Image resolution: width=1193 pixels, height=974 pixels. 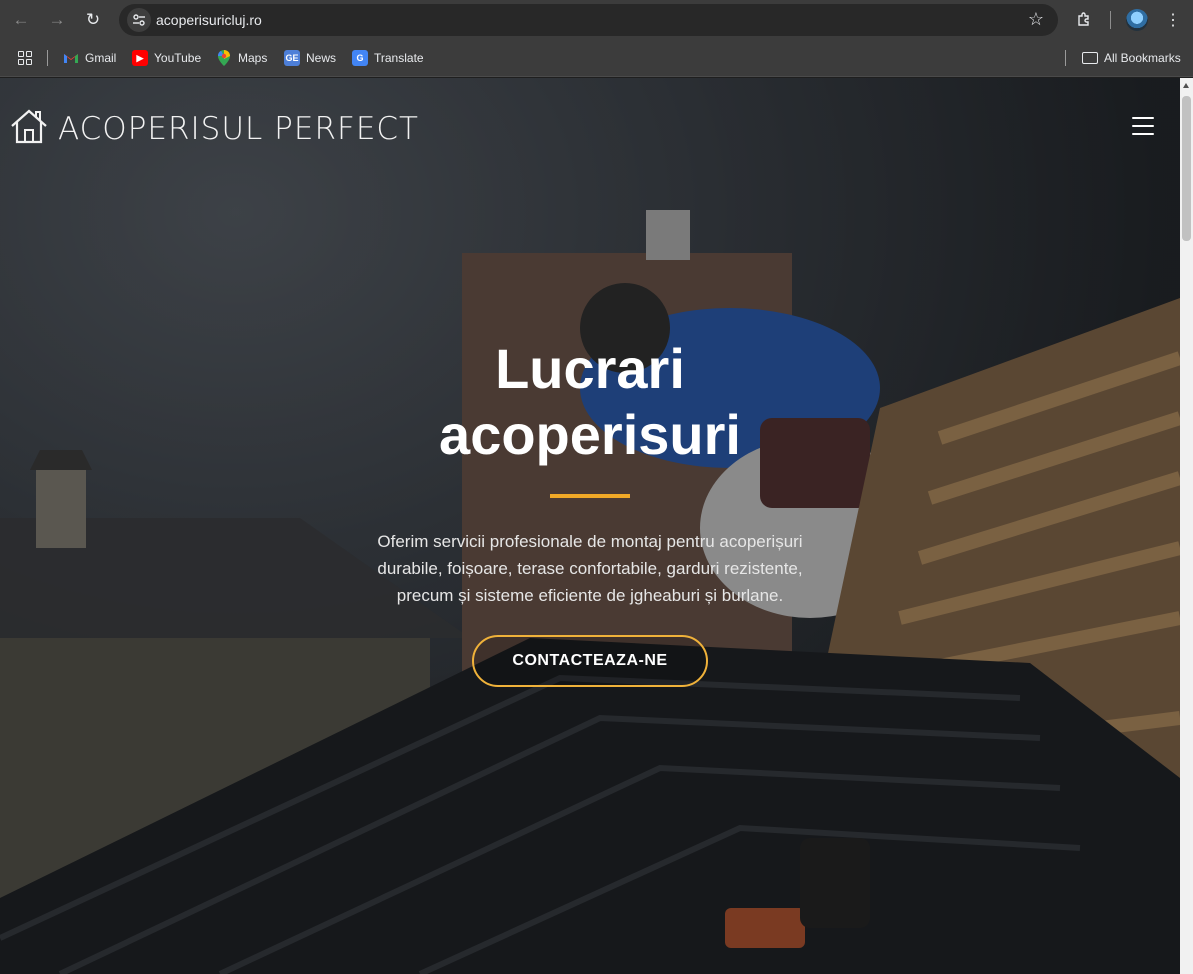 What do you see at coordinates (590, 661) in the screenshot?
I see `contact-button: CONTACTEAZA-NE` at bounding box center [590, 661].